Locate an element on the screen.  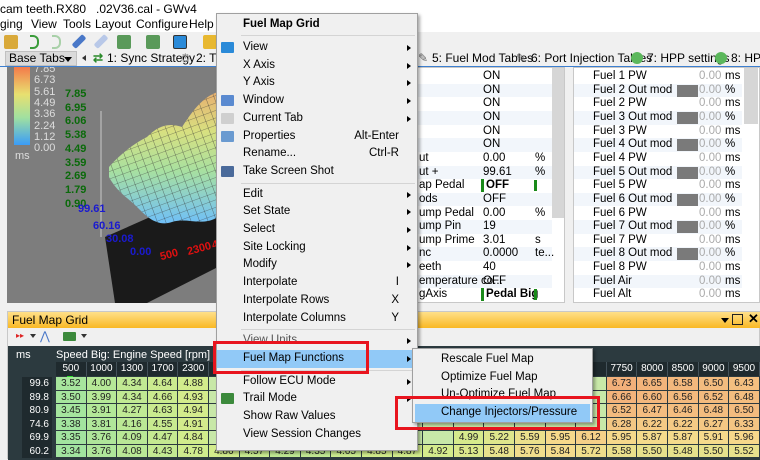
menu-item-select: Select is located at coordinates (317, 230).